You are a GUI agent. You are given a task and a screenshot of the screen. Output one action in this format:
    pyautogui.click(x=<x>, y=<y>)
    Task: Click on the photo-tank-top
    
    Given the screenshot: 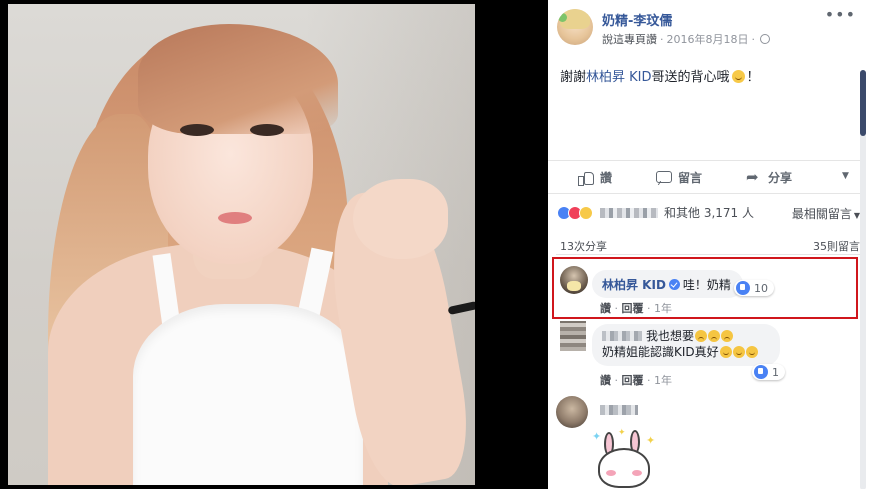 What is the action you would take?
    pyautogui.click(x=248, y=394)
    